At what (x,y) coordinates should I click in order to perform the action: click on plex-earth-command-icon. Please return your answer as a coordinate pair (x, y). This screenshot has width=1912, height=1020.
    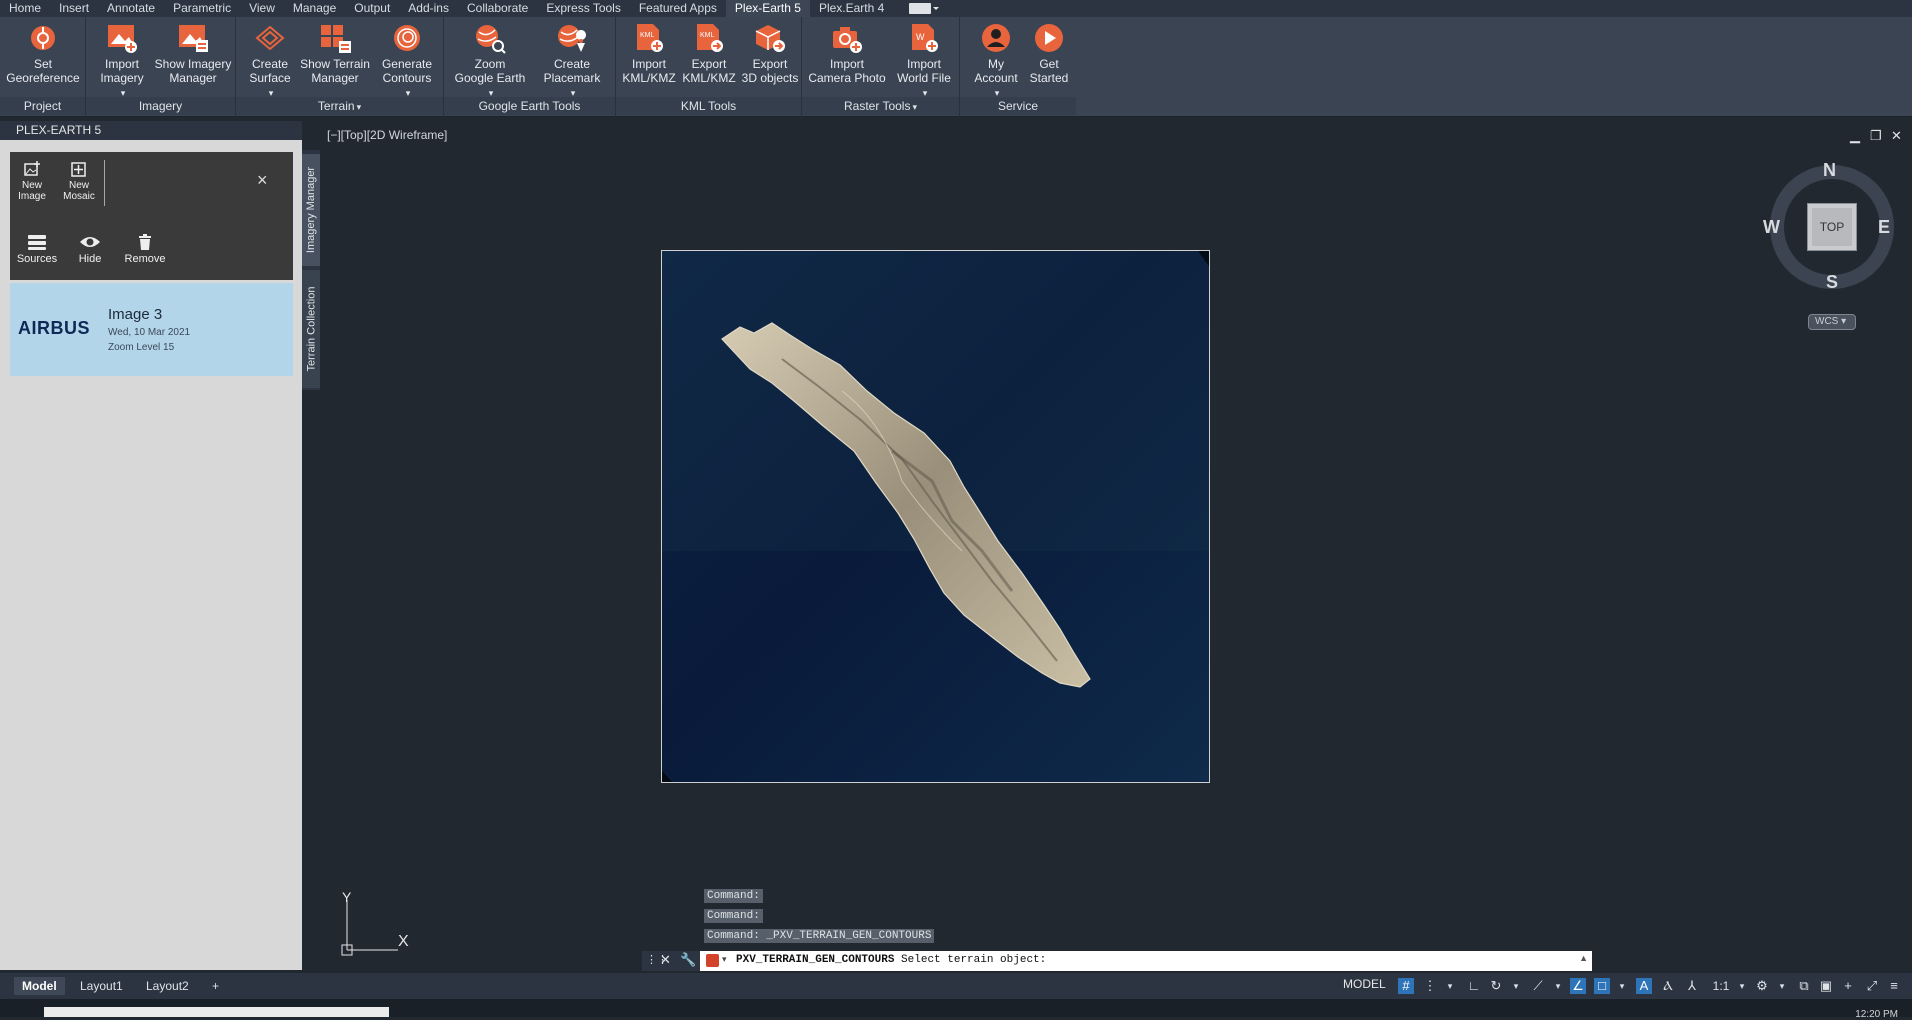
    Looking at the image, I should click on (712, 960).